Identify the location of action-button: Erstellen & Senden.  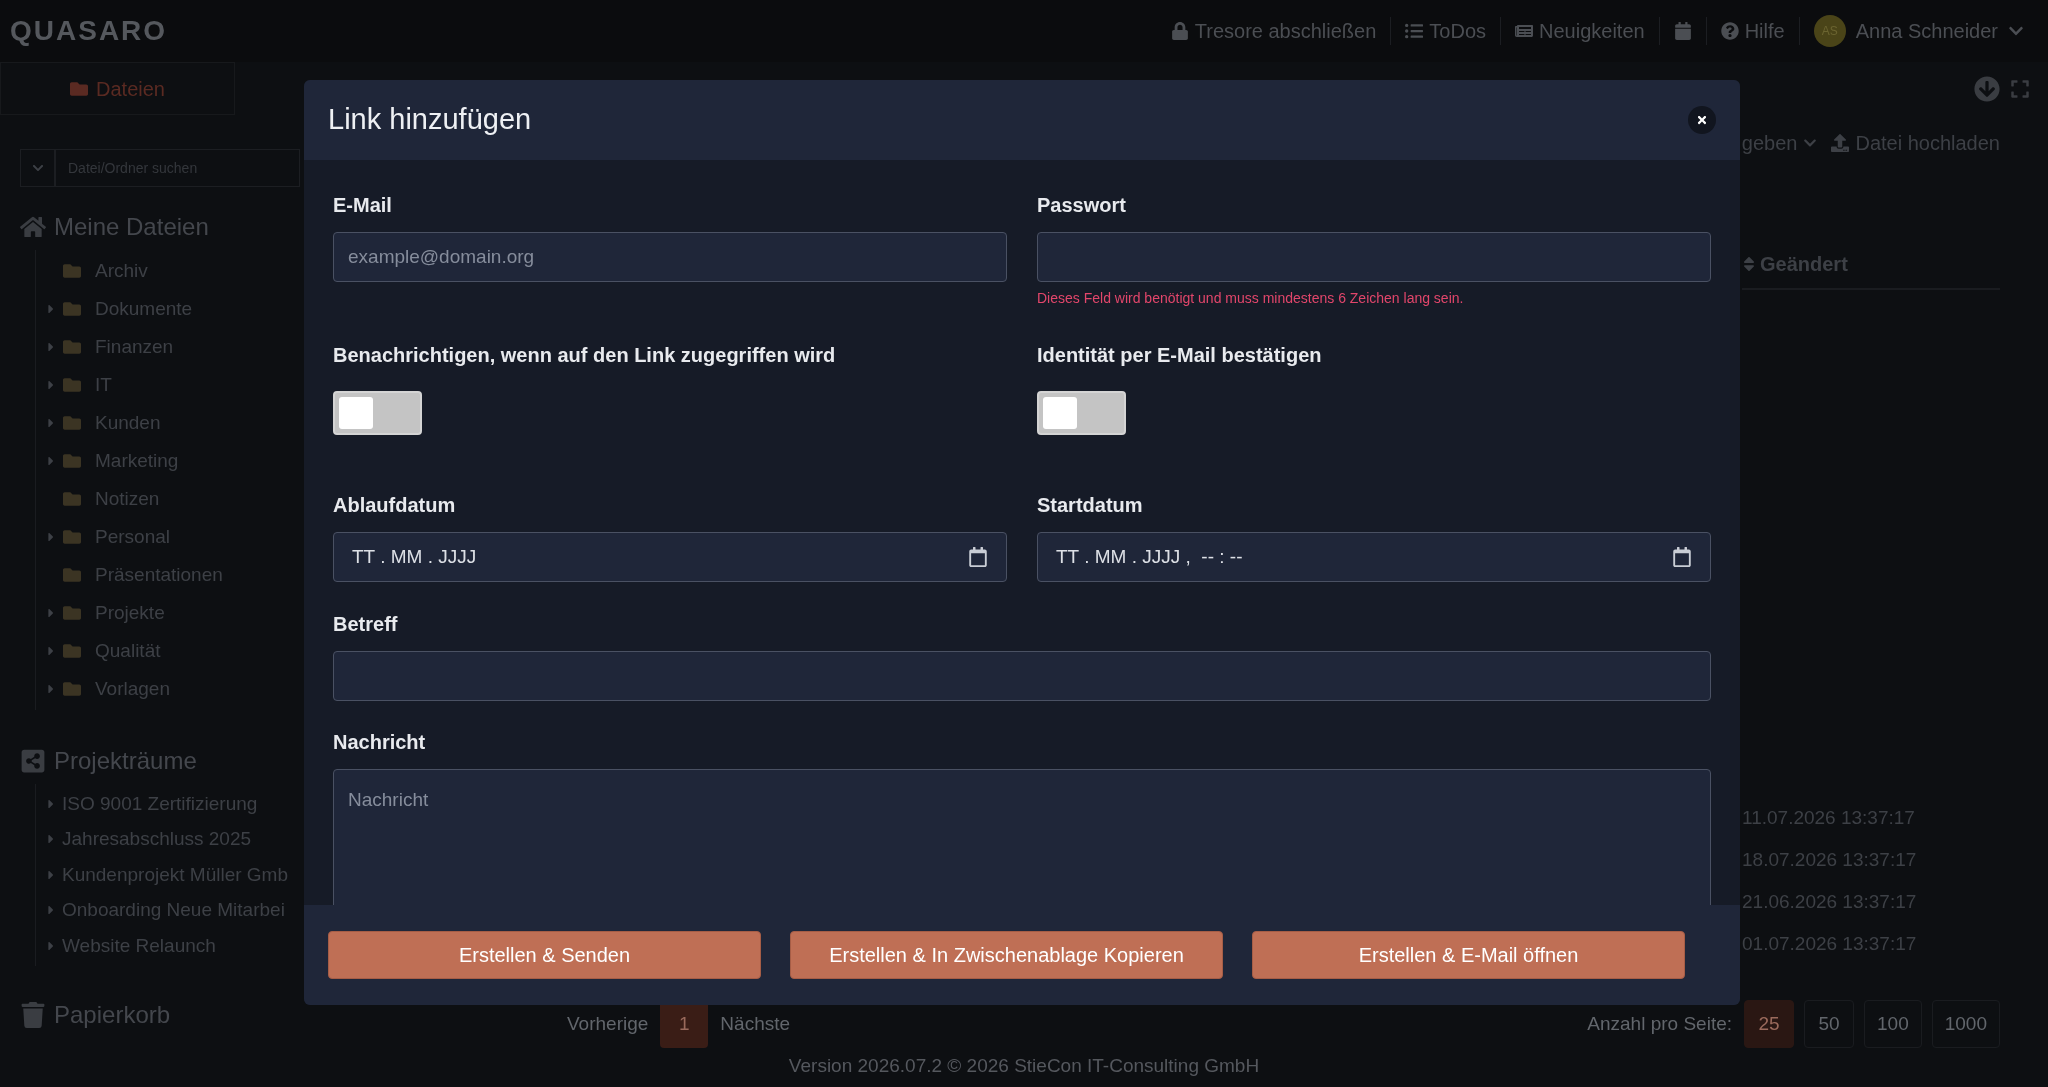
(544, 955).